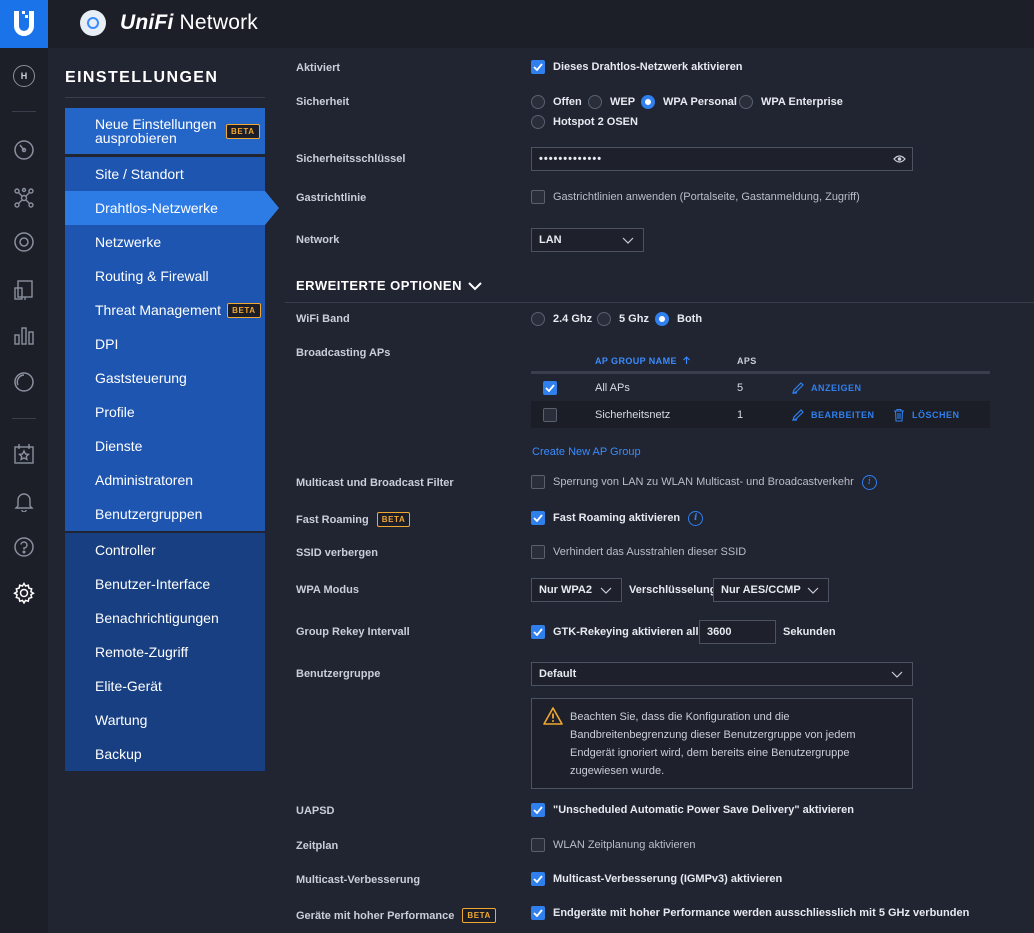  I want to click on nav-label: Gaststeuerung, so click(141, 378).